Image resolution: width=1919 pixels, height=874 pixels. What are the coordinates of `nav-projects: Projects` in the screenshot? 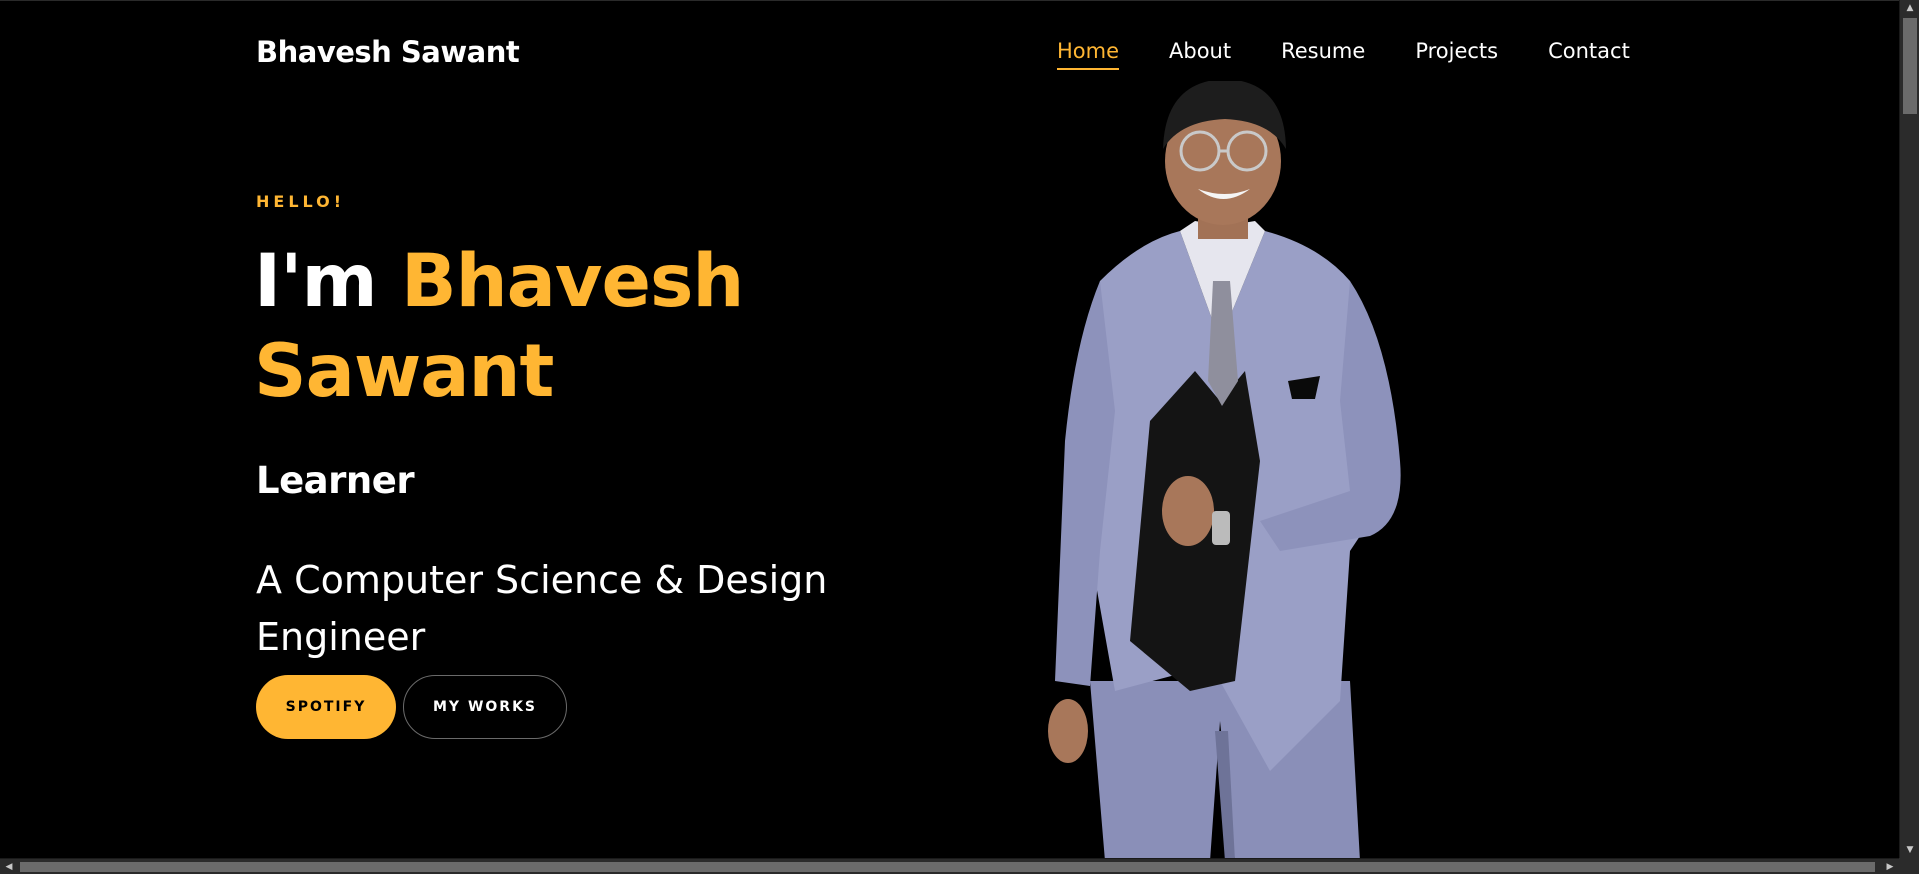 It's located at (1456, 51).